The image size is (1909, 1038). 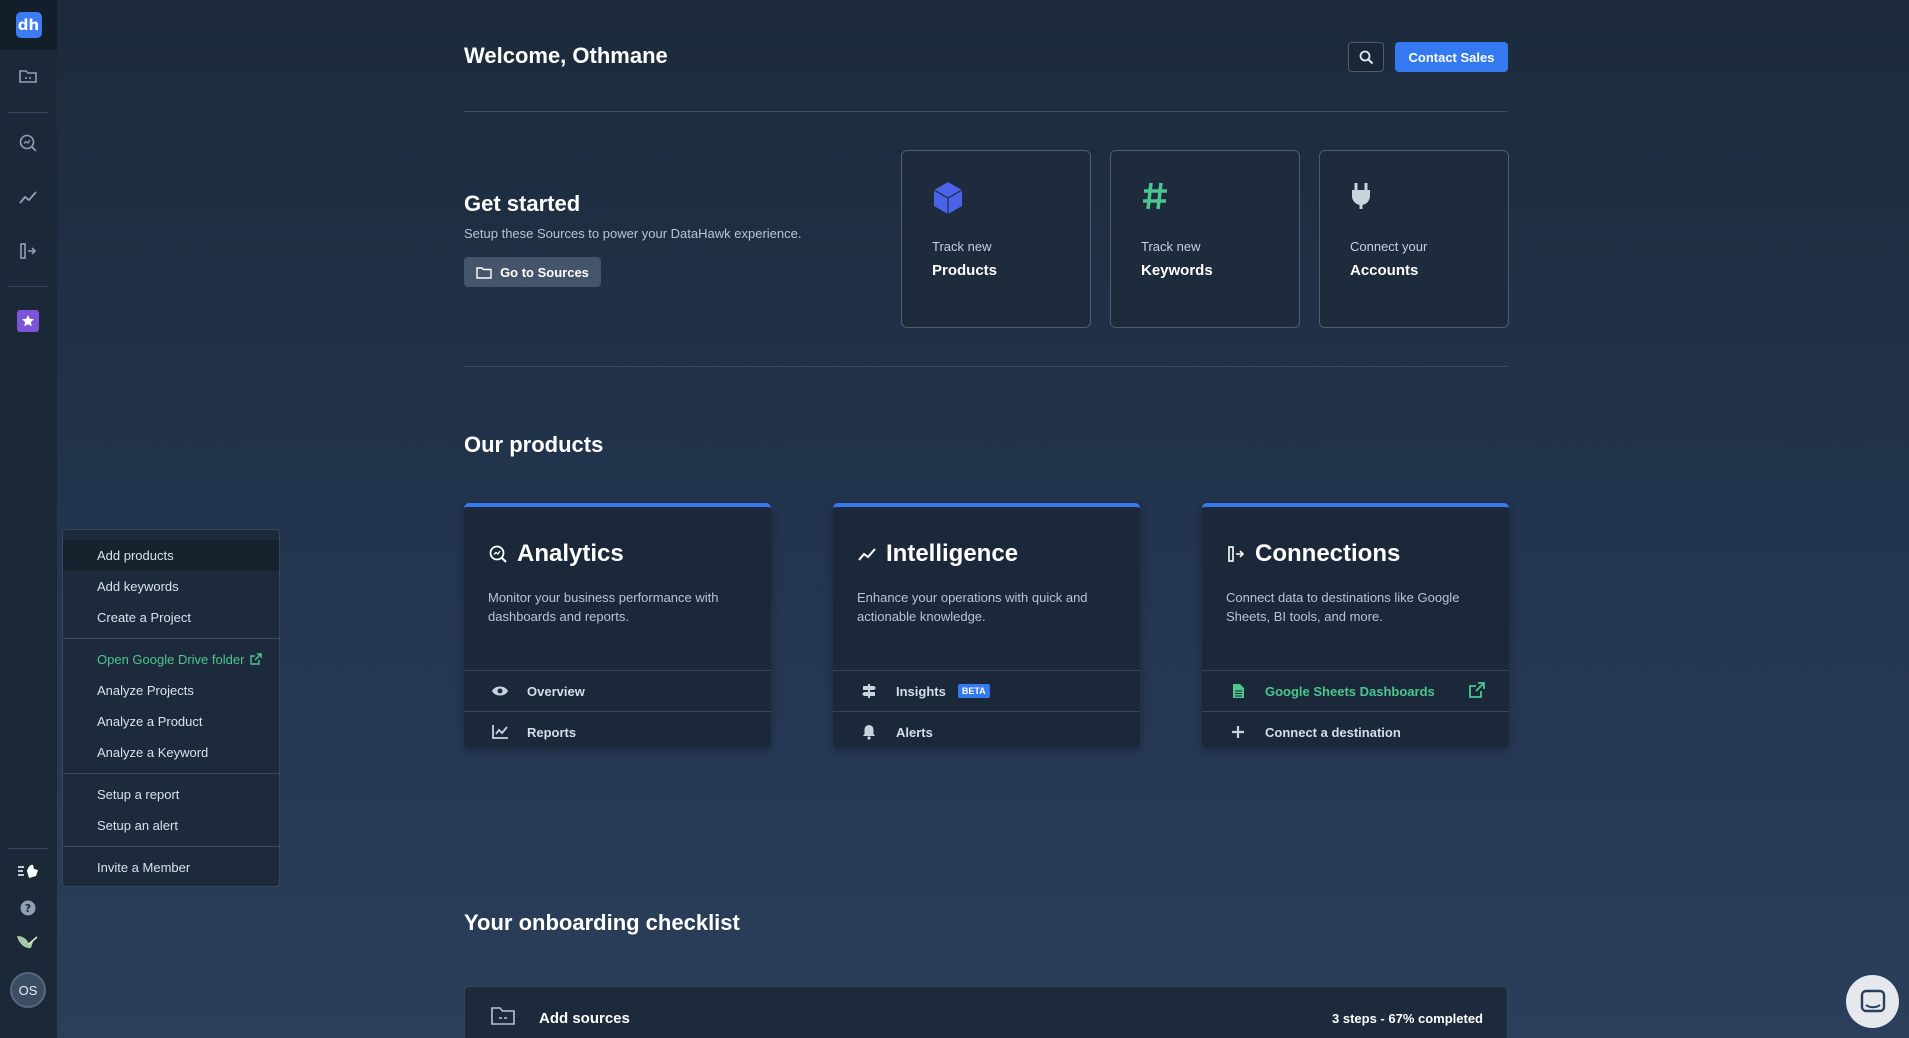 I want to click on card-title: Keywords, so click(x=1177, y=270).